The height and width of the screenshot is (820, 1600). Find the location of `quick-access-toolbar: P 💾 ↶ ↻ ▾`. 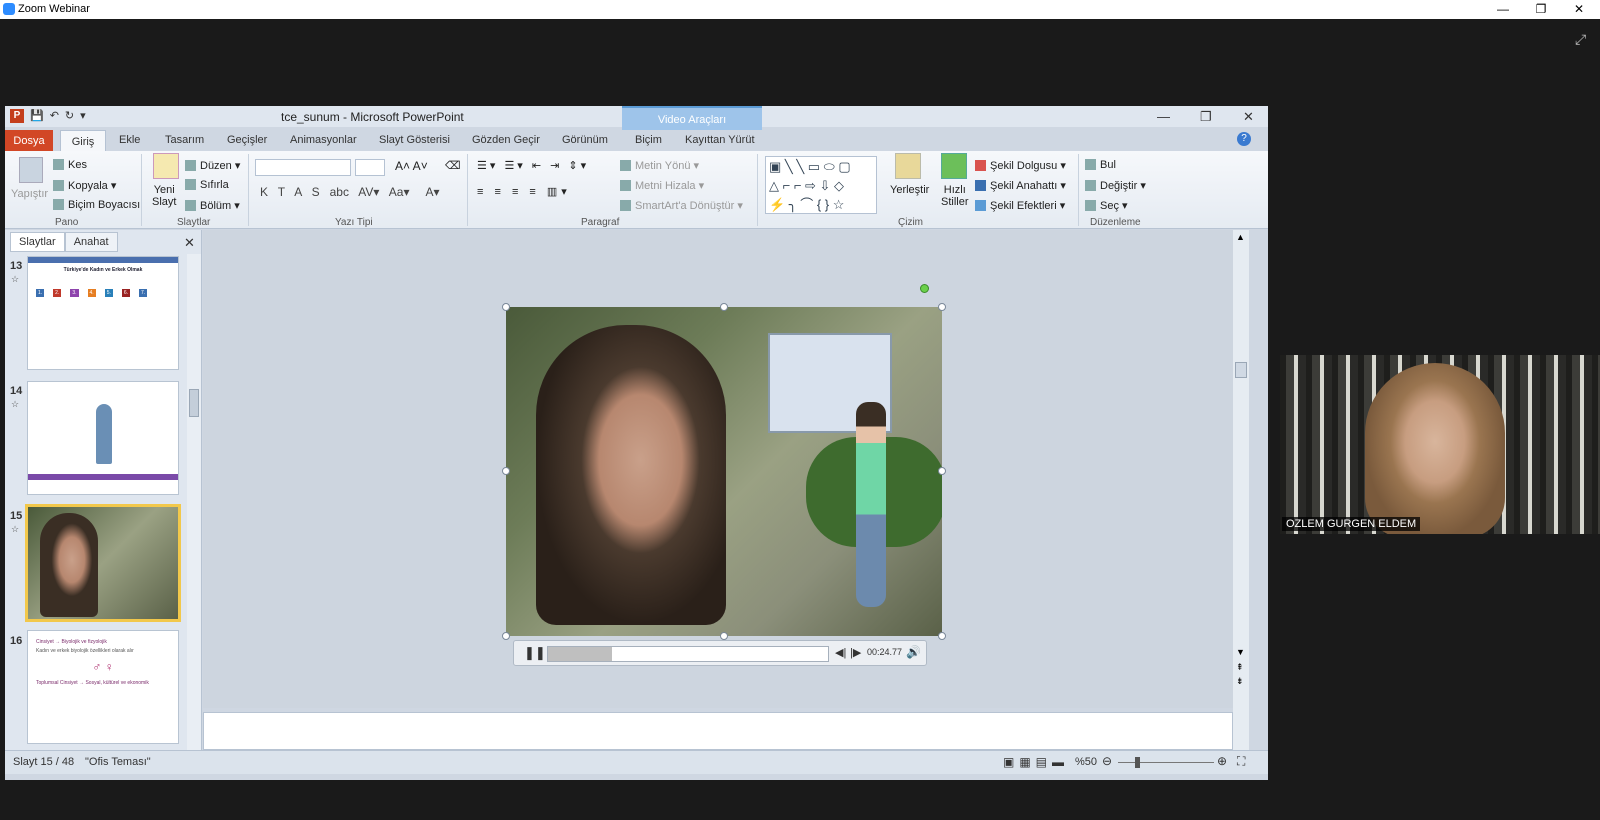

quick-access-toolbar: P 💾 ↶ ↻ ▾ is located at coordinates (48, 116).